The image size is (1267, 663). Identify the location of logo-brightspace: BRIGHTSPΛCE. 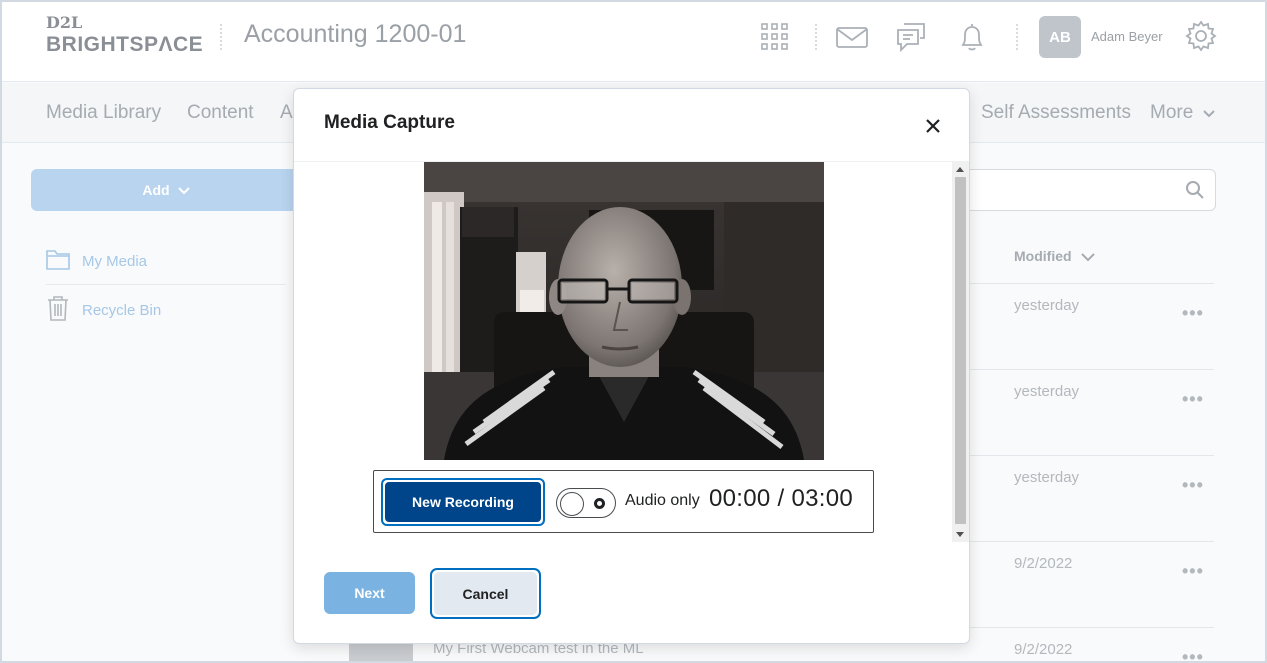
(125, 44).